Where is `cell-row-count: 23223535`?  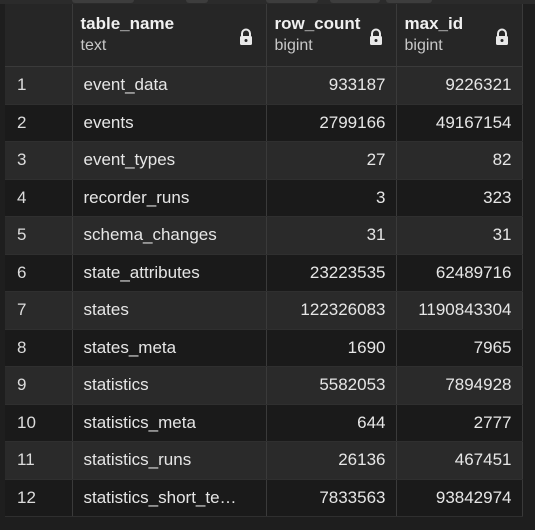
cell-row-count: 23223535 is located at coordinates (331, 273).